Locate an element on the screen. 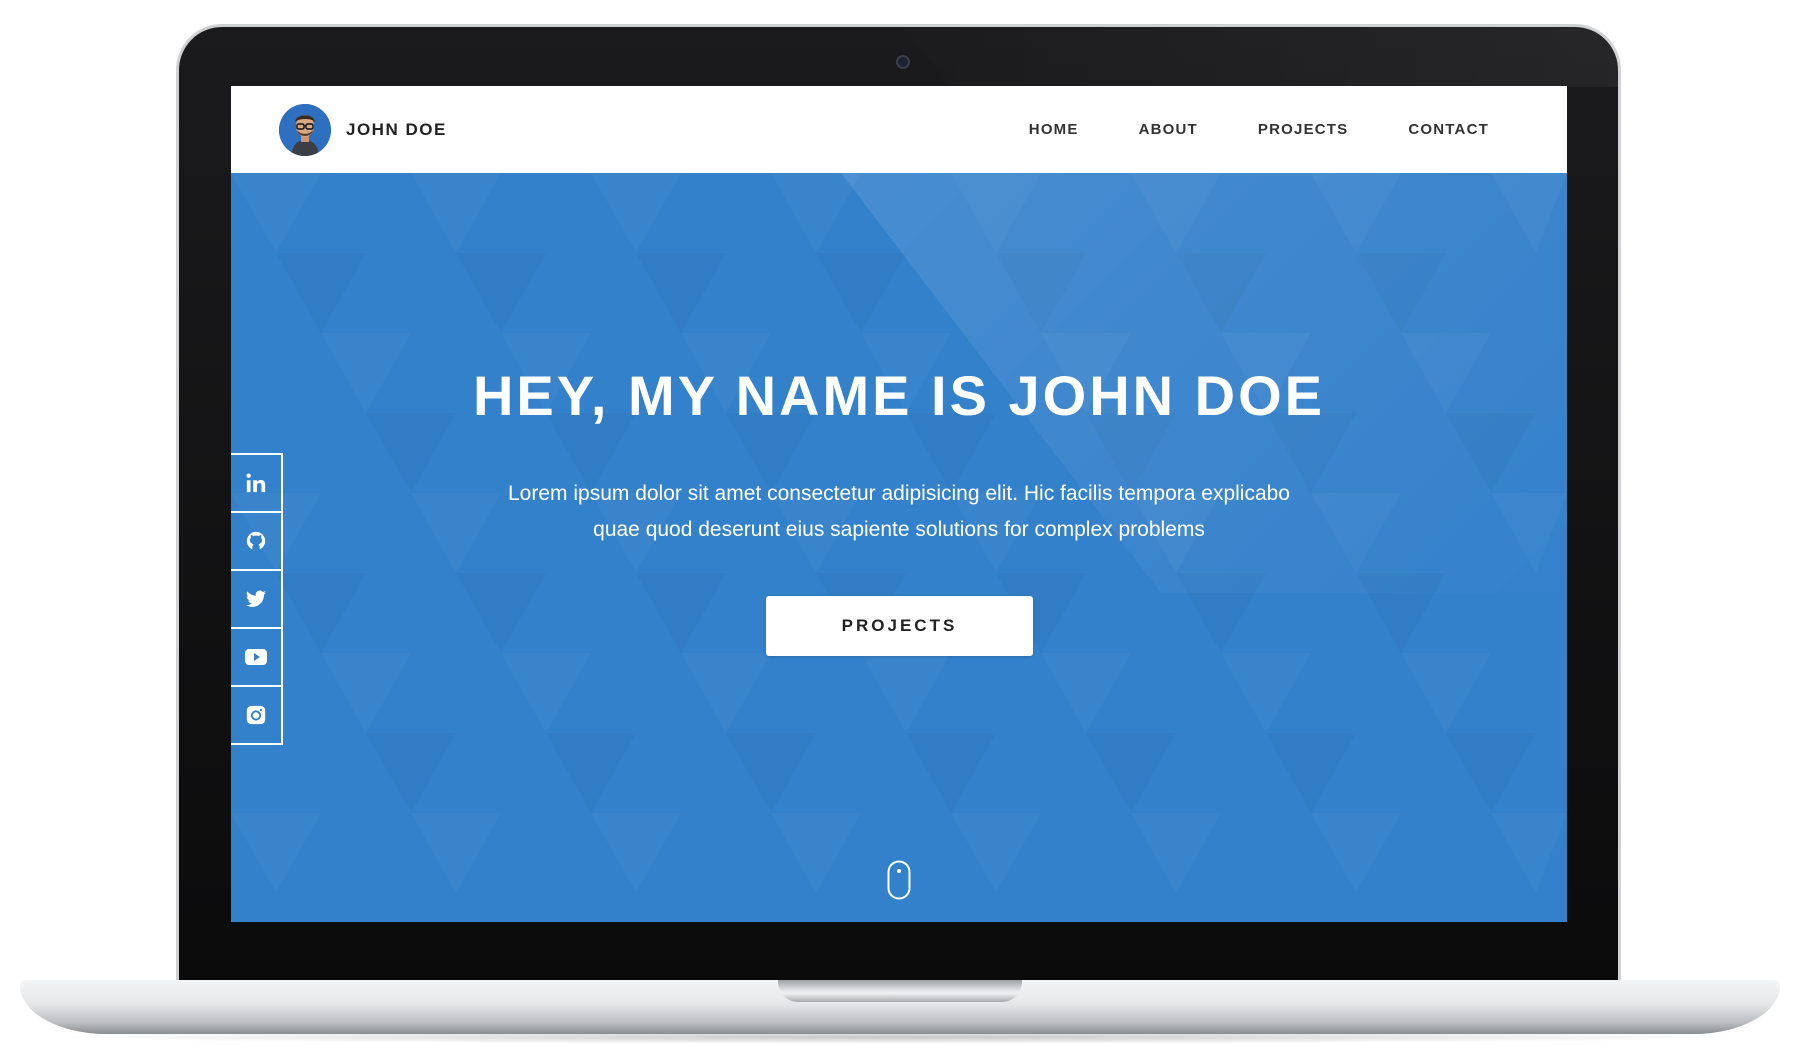  projects-button: PROJECTS is located at coordinates (899, 626).